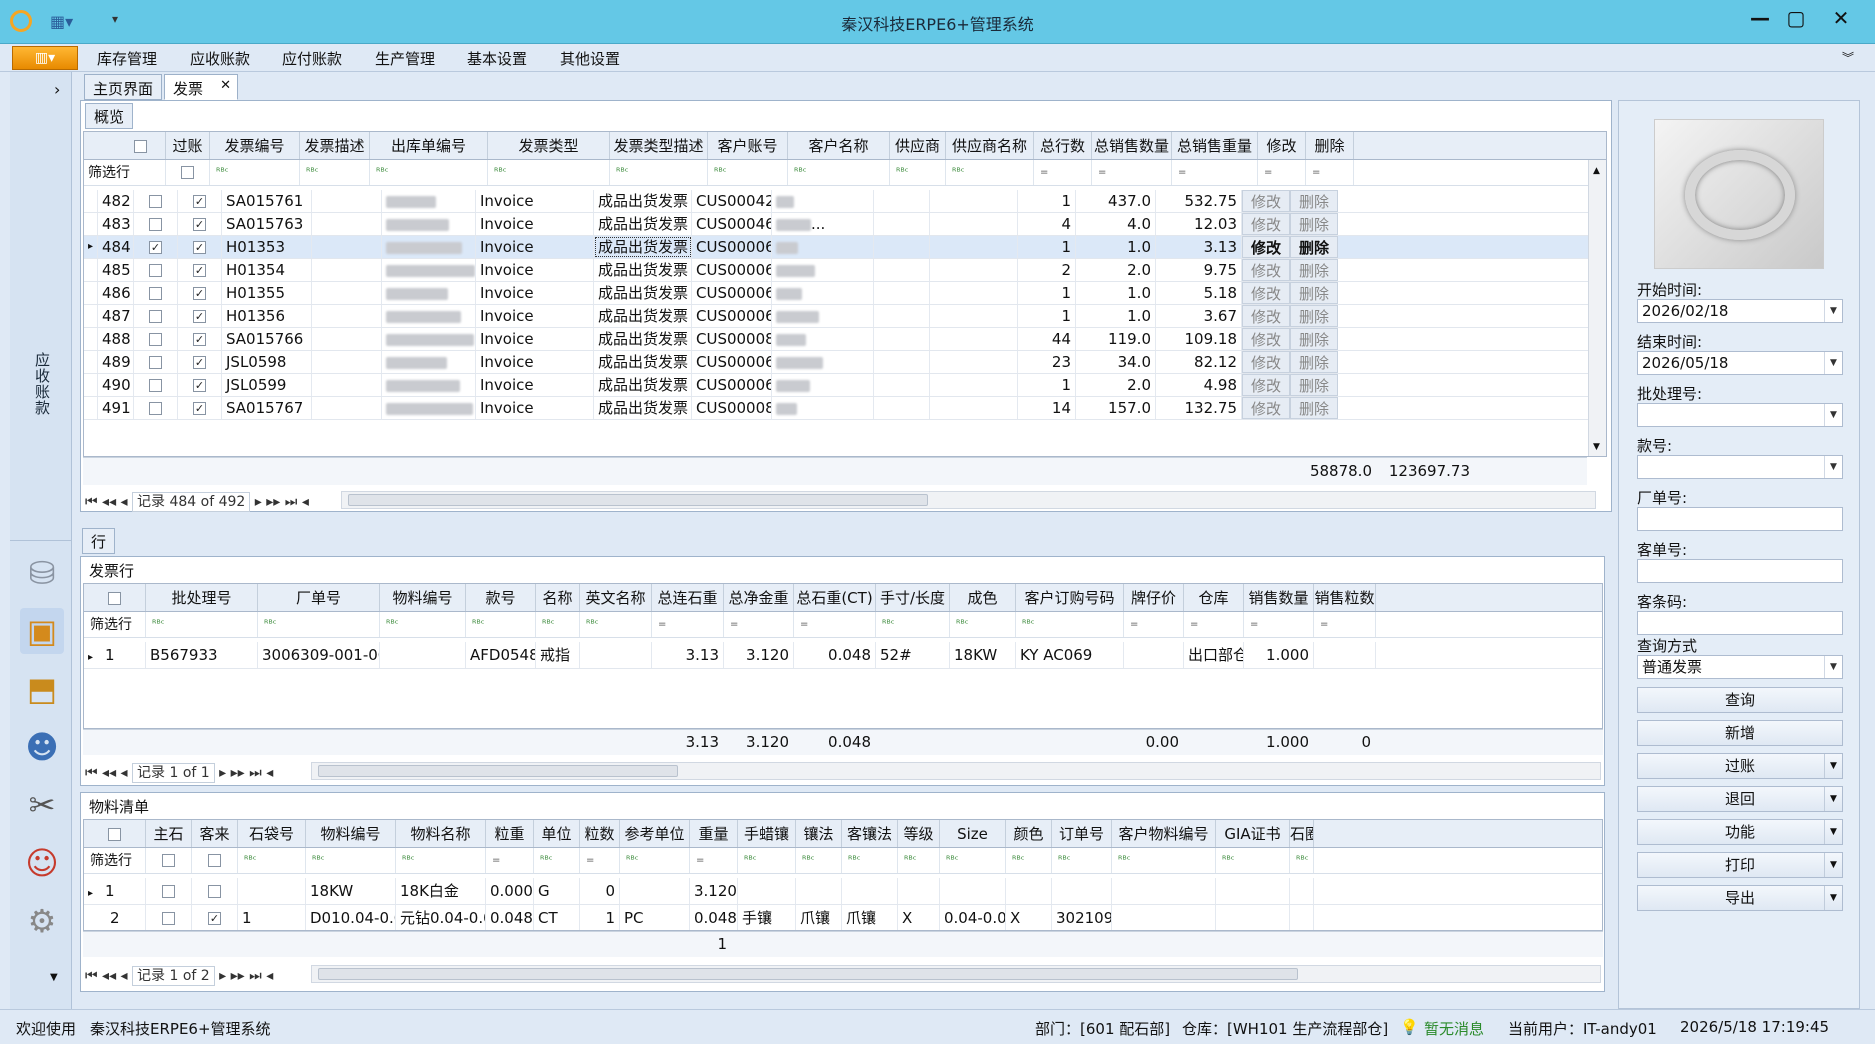  I want to click on query-button: 查询, so click(1740, 700).